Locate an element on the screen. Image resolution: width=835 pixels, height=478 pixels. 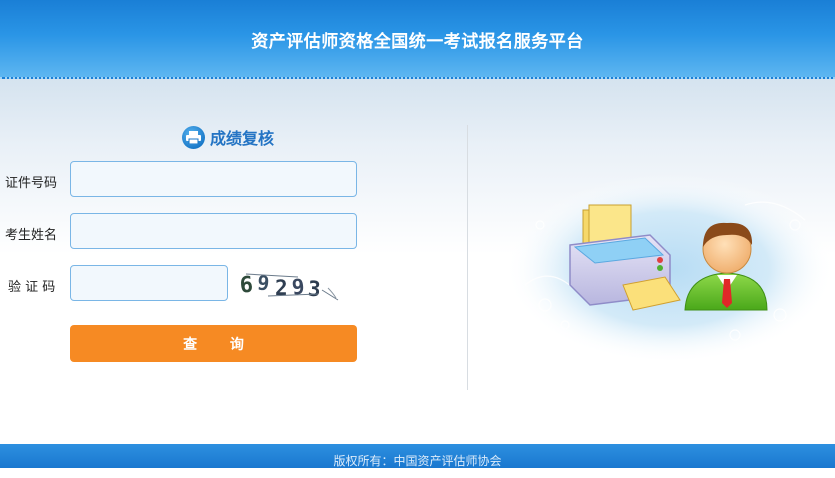
page-footer: 版权所有：中国资产评估师协会 is located at coordinates (417, 456).